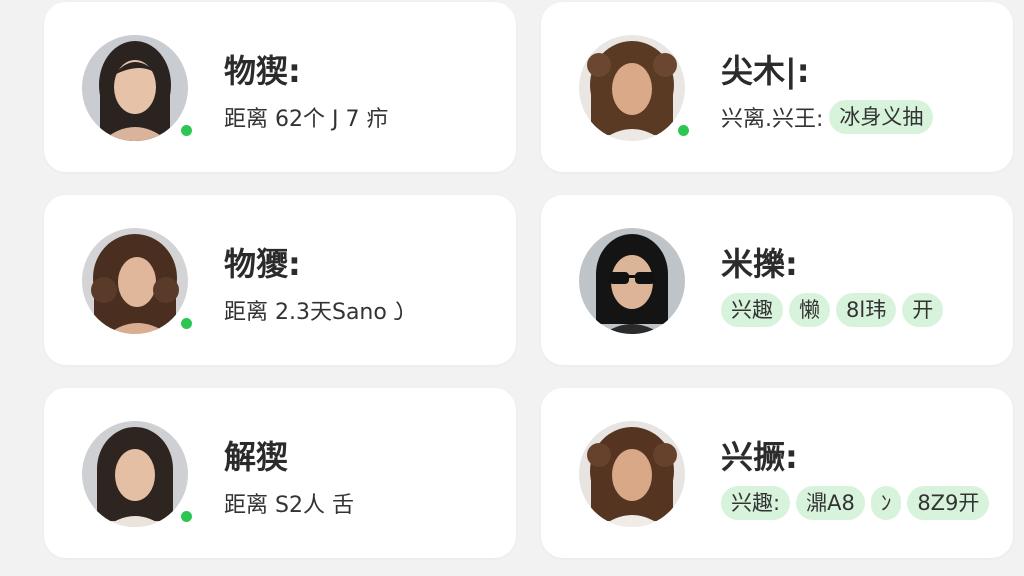 Image resolution: width=1024 pixels, height=576 pixels. I want to click on man-sunglasses-portrait-icon, so click(632, 281).